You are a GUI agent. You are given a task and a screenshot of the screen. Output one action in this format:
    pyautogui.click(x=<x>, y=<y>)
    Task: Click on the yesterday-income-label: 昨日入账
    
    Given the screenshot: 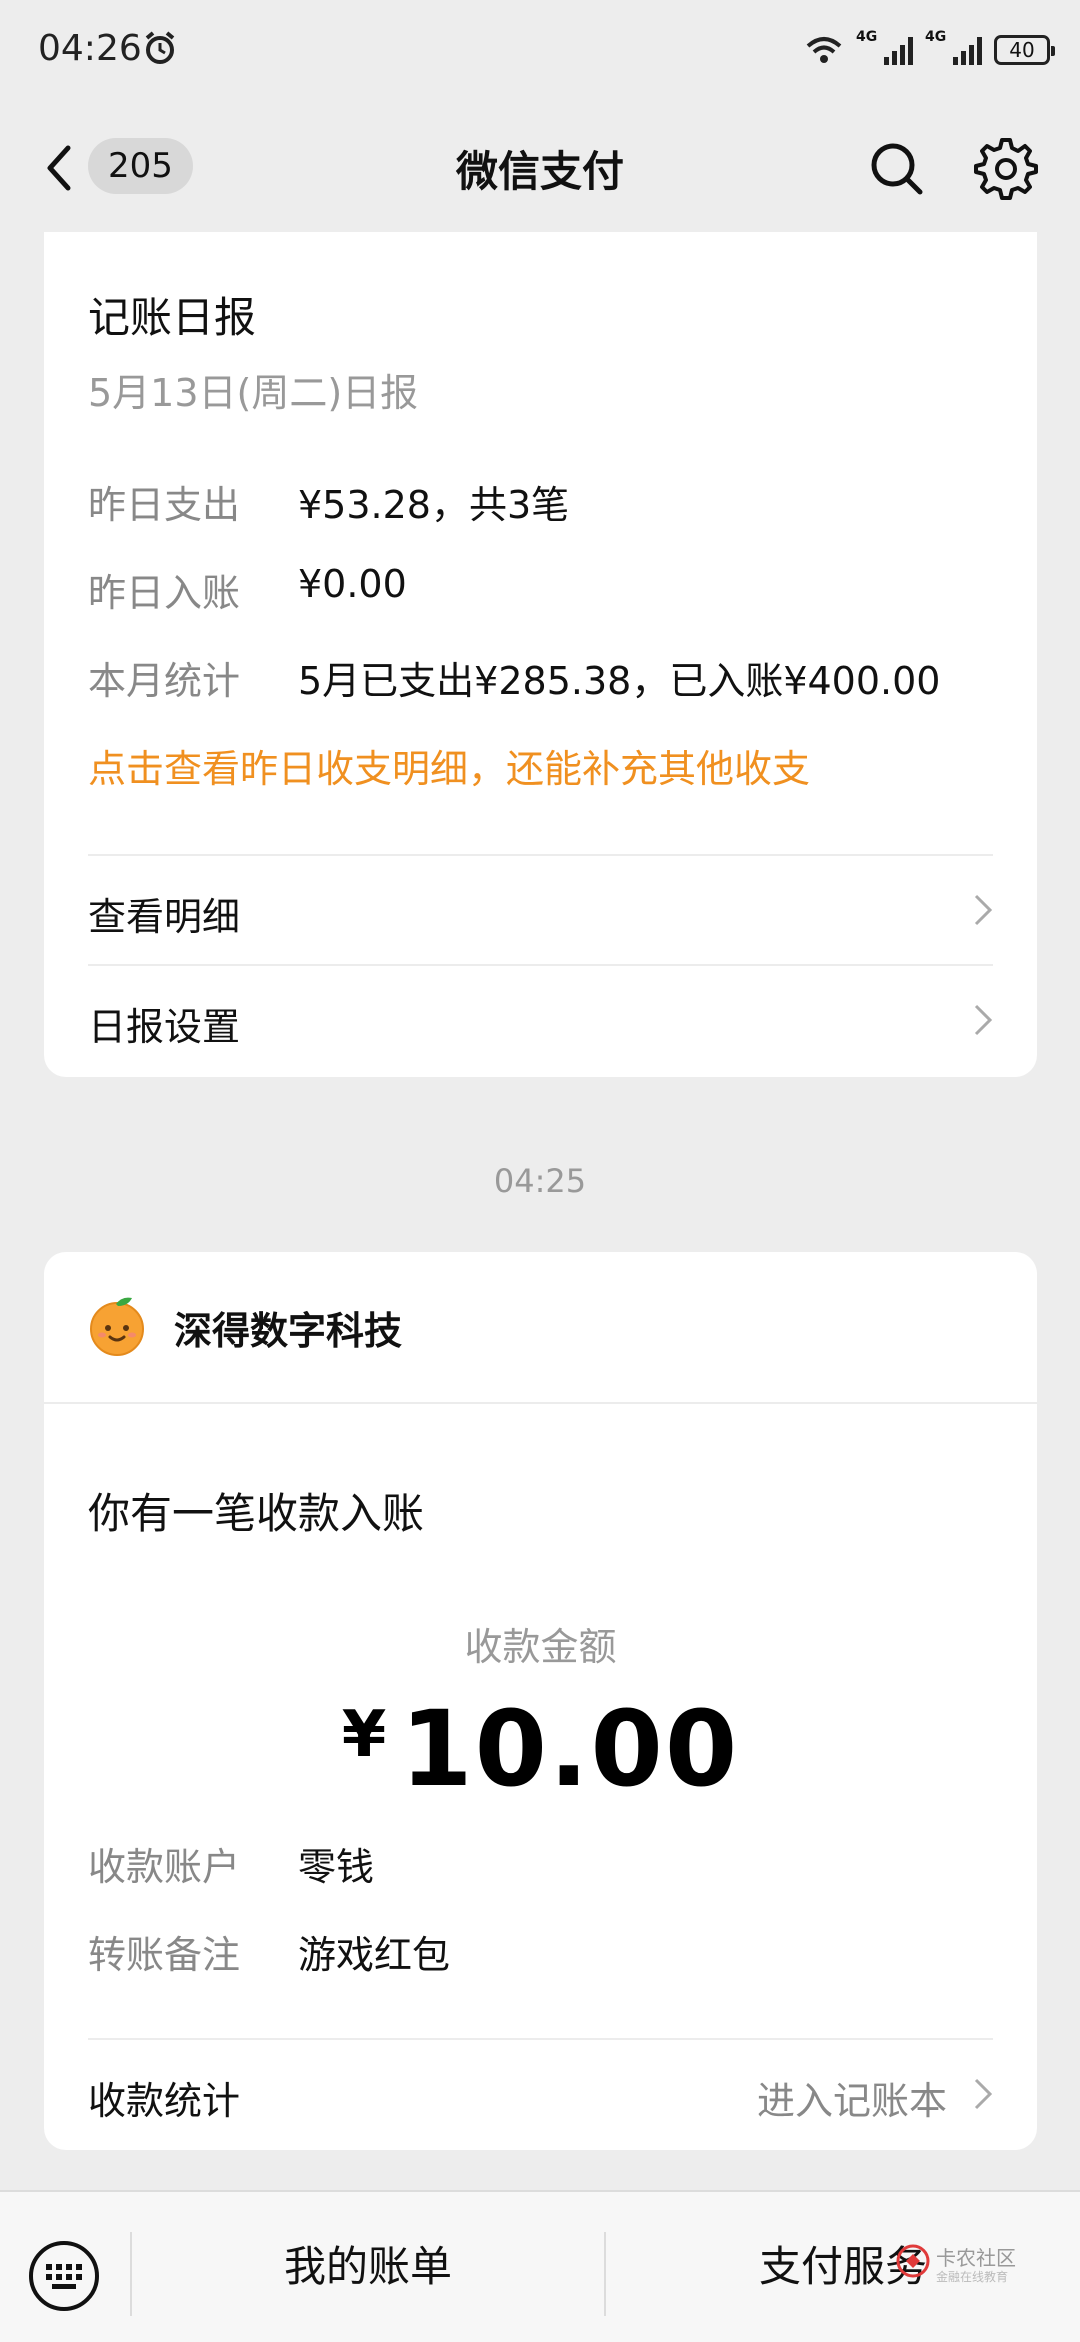 What is the action you would take?
    pyautogui.click(x=164, y=593)
    